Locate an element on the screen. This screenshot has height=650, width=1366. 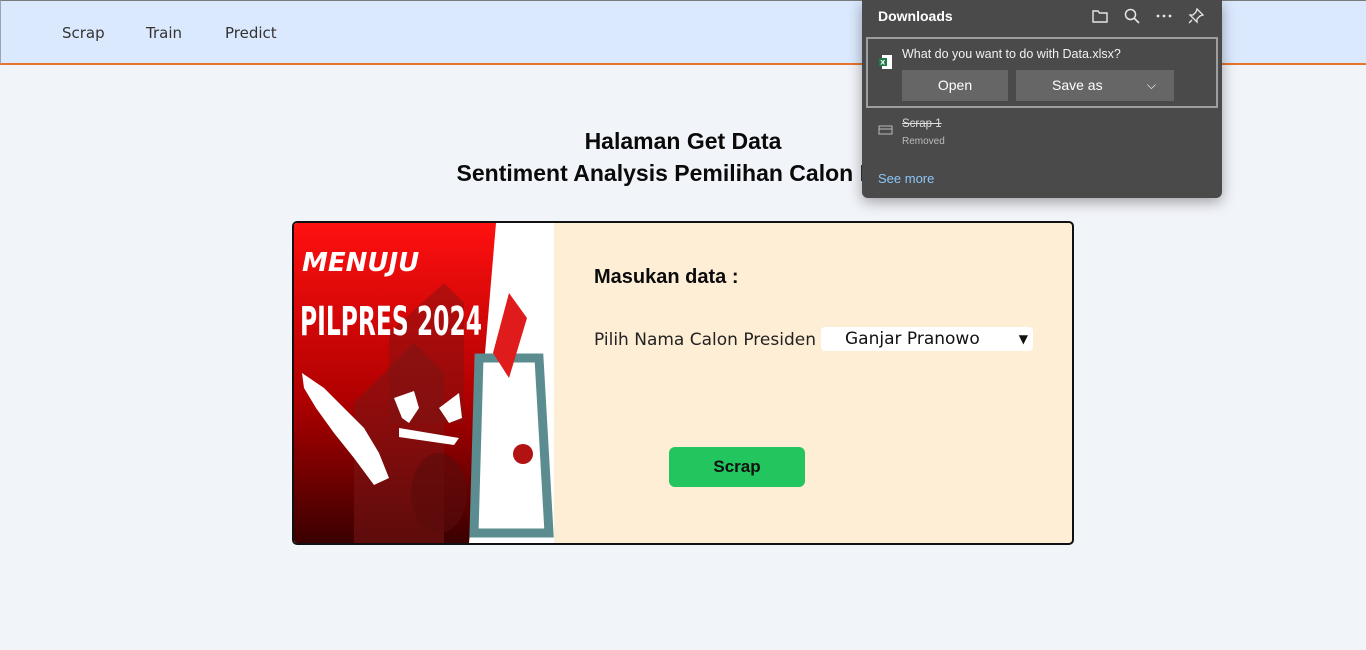
save-as-label: Save as is located at coordinates (1077, 85).